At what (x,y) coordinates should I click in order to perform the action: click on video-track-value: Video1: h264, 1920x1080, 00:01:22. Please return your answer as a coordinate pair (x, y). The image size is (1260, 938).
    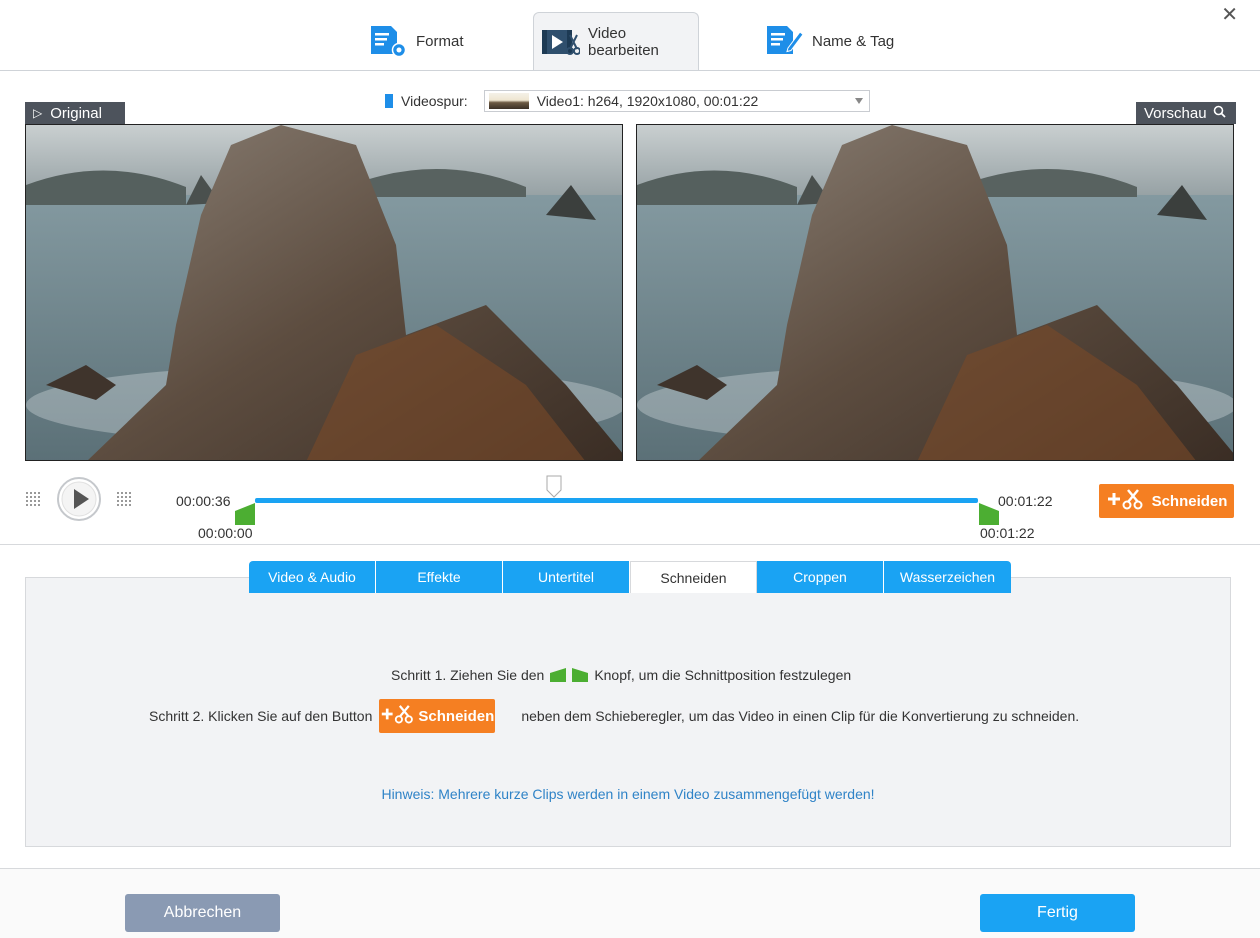
    Looking at the image, I should click on (647, 101).